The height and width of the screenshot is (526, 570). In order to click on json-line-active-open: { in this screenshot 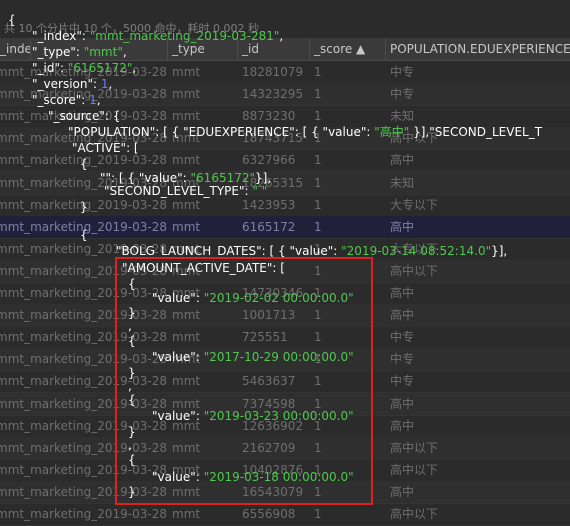, I will do `click(84, 164)`.